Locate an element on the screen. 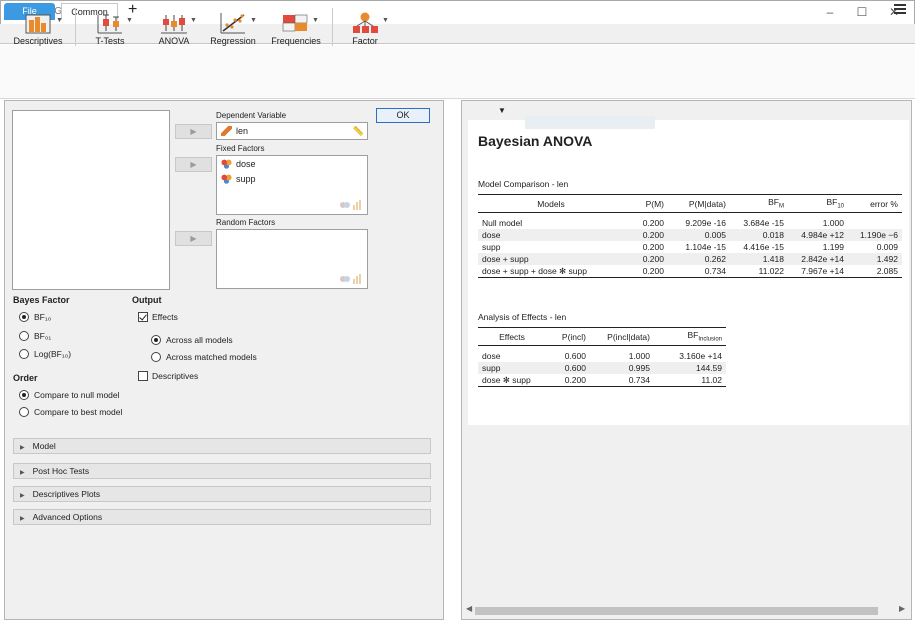 This screenshot has width=915, height=624. results-title: Bayesian ANOVA is located at coordinates (535, 141).